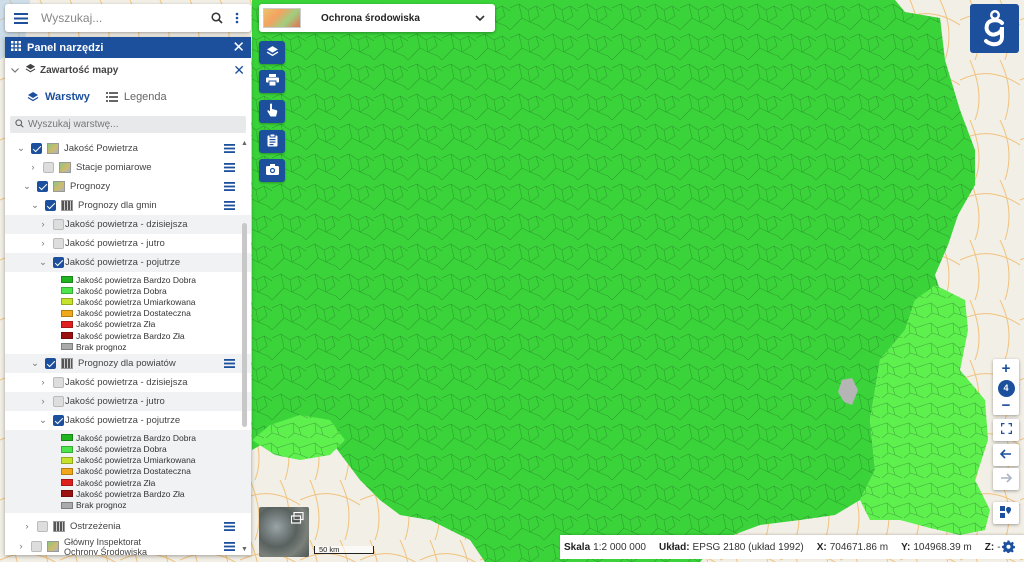 Image resolution: width=1024 pixels, height=562 pixels. What do you see at coordinates (217, 18) in the screenshot?
I see `search-icon` at bounding box center [217, 18].